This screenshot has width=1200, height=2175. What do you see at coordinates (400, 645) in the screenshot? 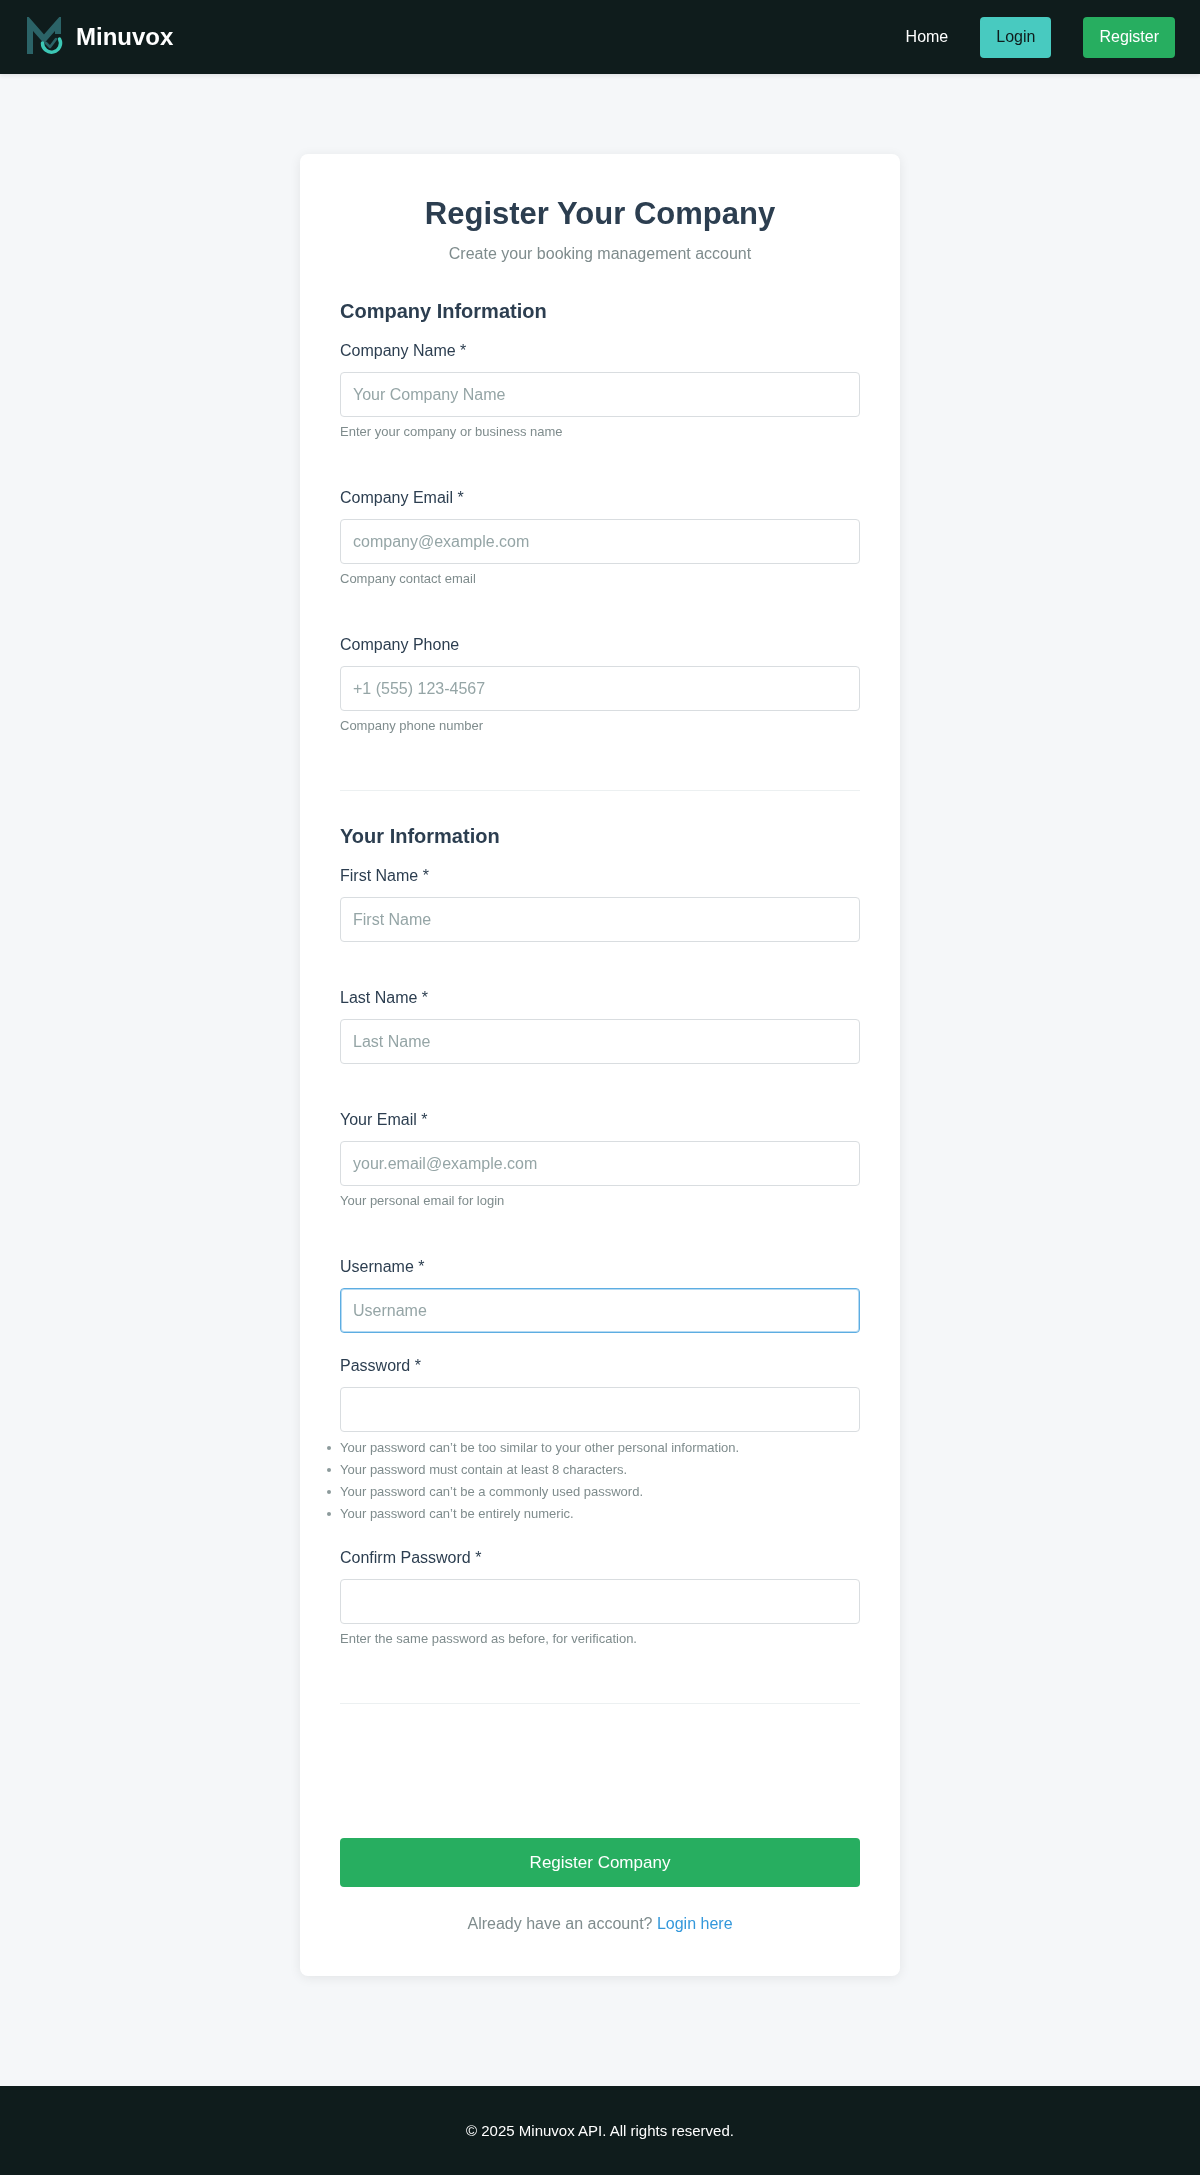
I see `field-label: Company Phone` at bounding box center [400, 645].